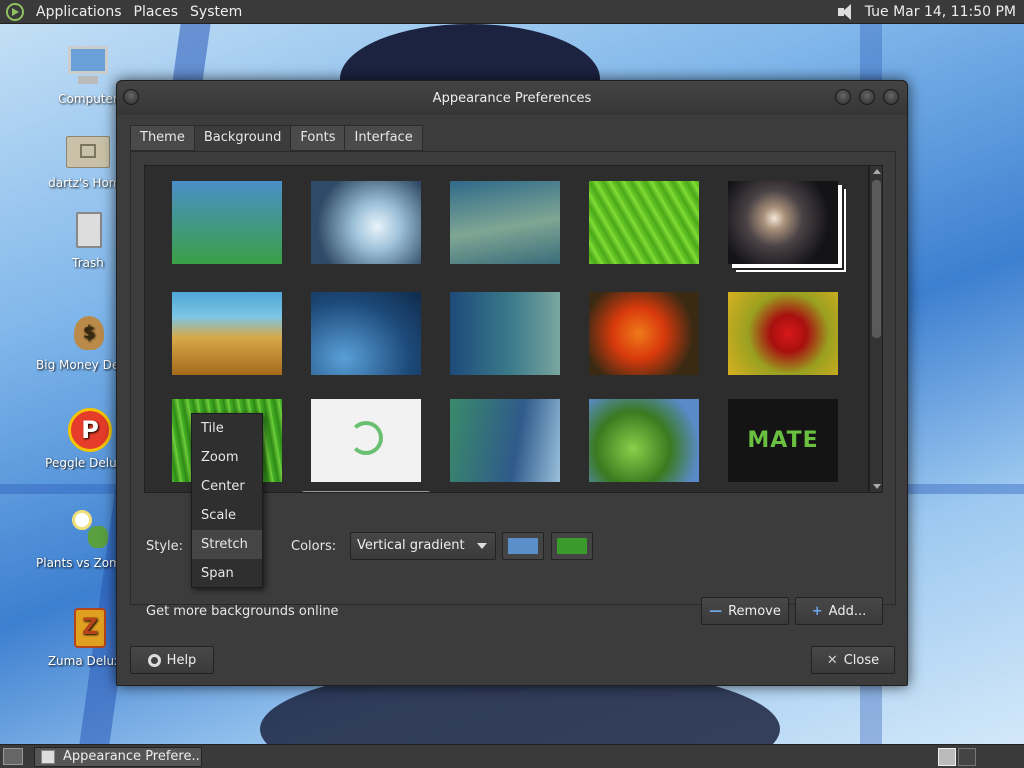 This screenshot has height=768, width=1024. I want to click on thumb-teal-waves, so click(505, 222).